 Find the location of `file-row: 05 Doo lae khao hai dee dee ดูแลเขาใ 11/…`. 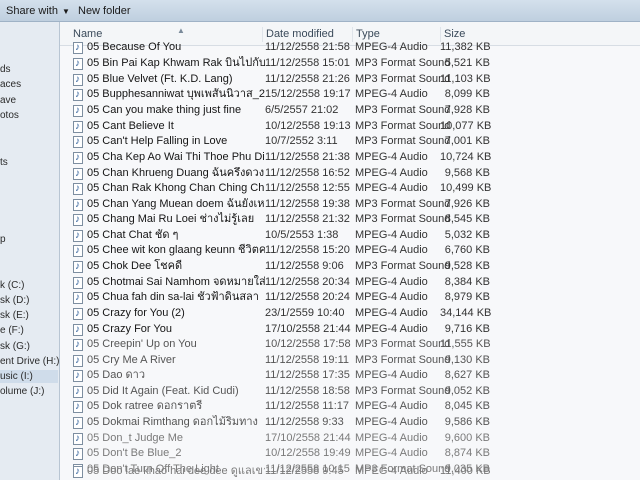

file-row: 05 Doo lae khao hai dee dee ดูแลเขาใ 11/… is located at coordinates (350, 472).